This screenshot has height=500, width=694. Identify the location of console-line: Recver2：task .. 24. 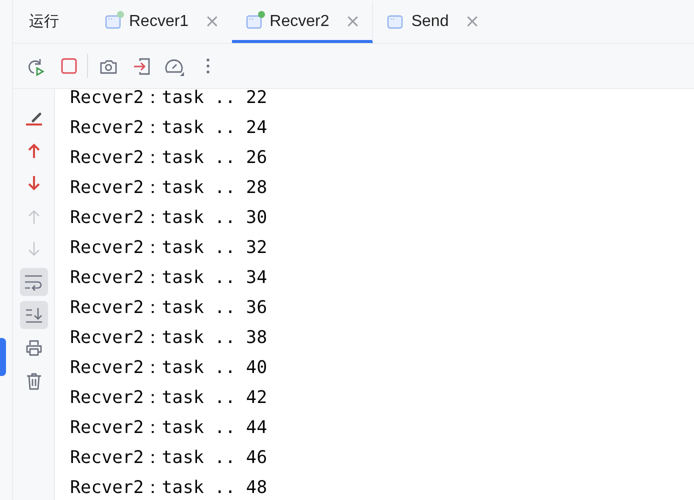
(169, 128).